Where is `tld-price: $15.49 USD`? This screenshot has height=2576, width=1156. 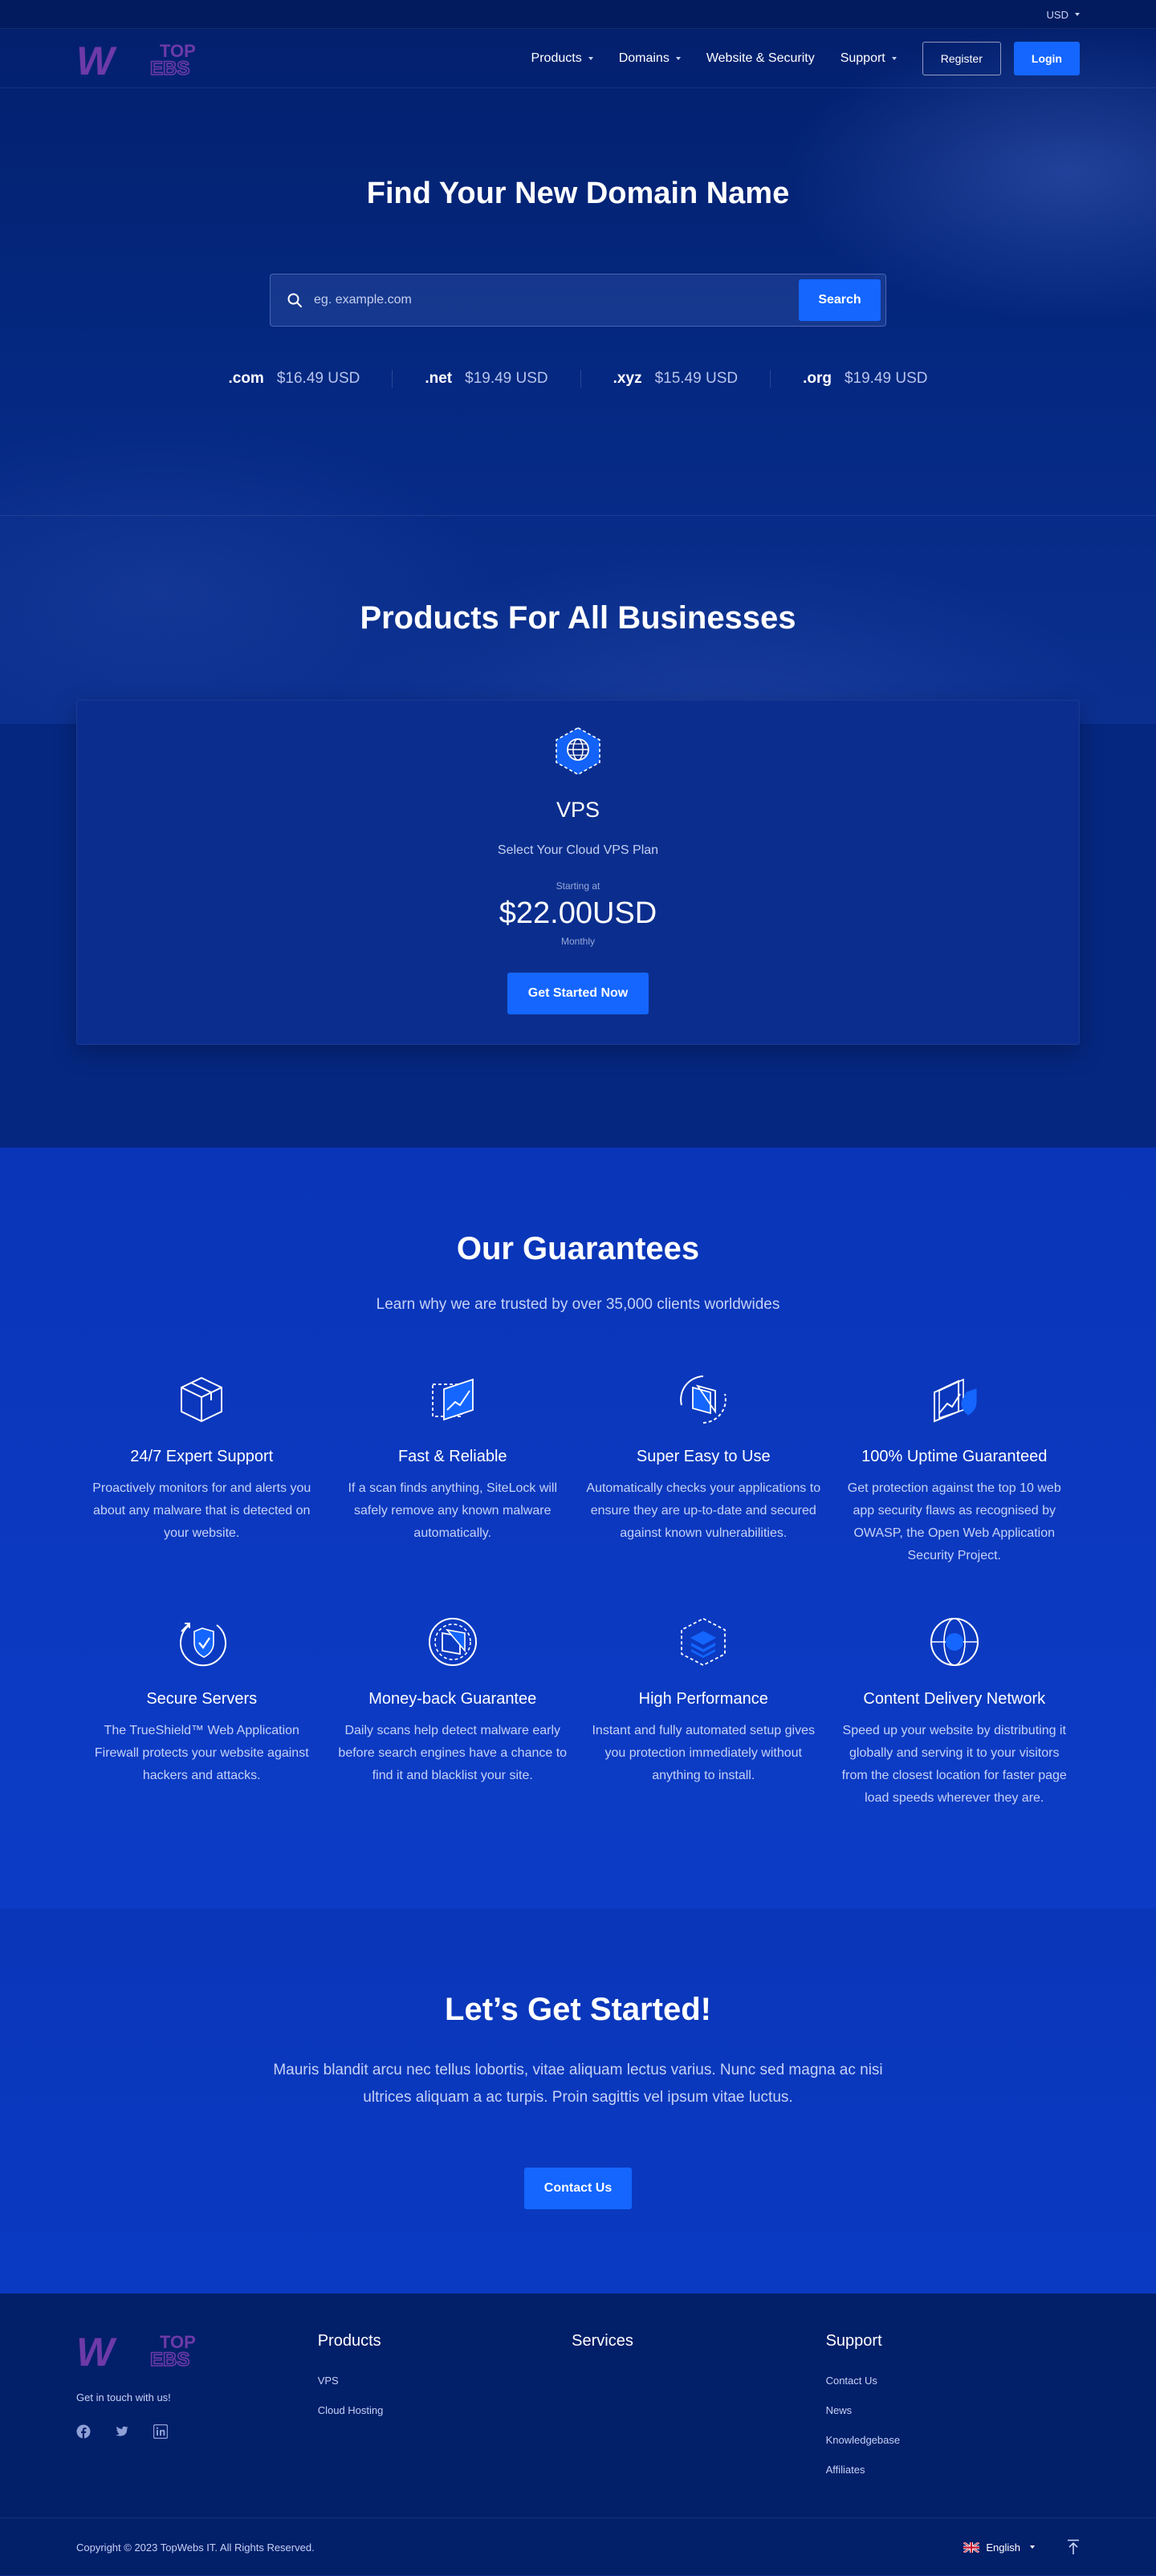
tld-price: $15.49 USD is located at coordinates (696, 378).